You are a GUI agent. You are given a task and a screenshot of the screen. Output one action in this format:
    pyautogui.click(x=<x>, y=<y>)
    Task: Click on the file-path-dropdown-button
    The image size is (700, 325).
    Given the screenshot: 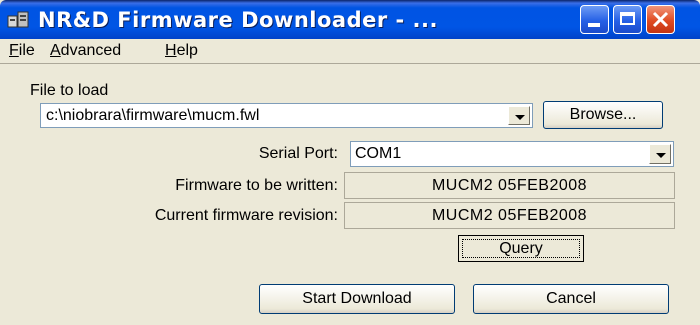 What is the action you would take?
    pyautogui.click(x=519, y=115)
    